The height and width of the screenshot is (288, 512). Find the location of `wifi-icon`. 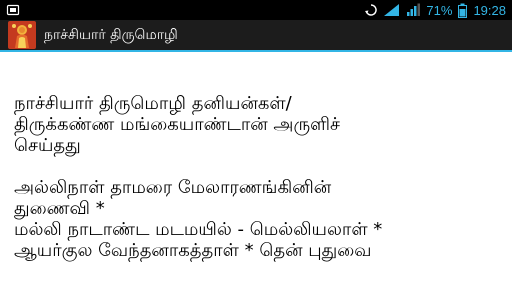

wifi-icon is located at coordinates (392, 10).